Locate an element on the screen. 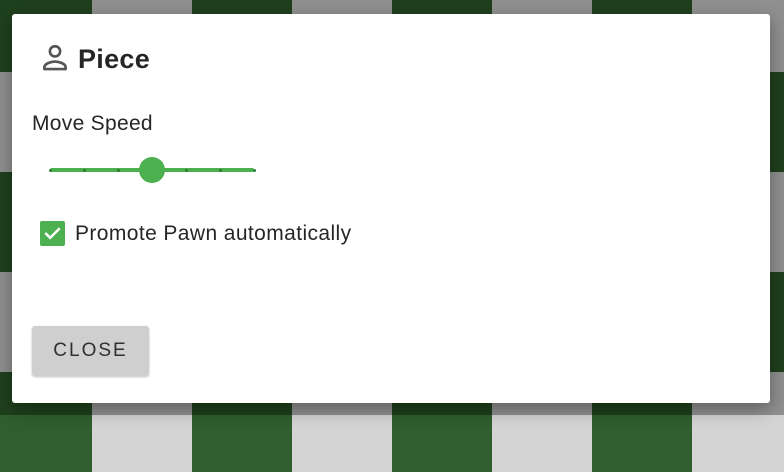 Image resolution: width=784 pixels, height=472 pixels. move-speed-slider is located at coordinates (152, 170).